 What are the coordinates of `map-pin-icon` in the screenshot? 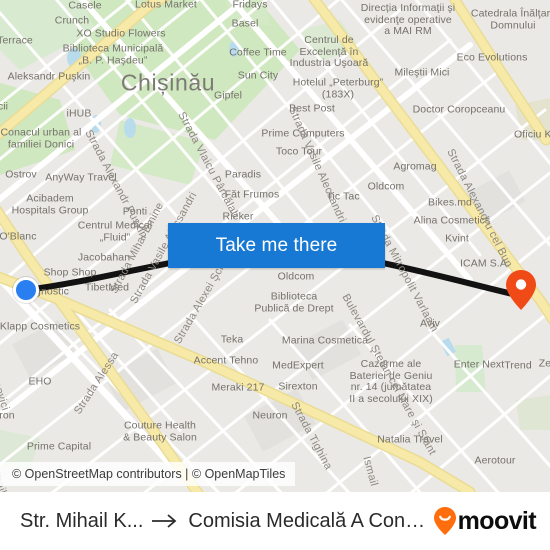 It's located at (521, 290).